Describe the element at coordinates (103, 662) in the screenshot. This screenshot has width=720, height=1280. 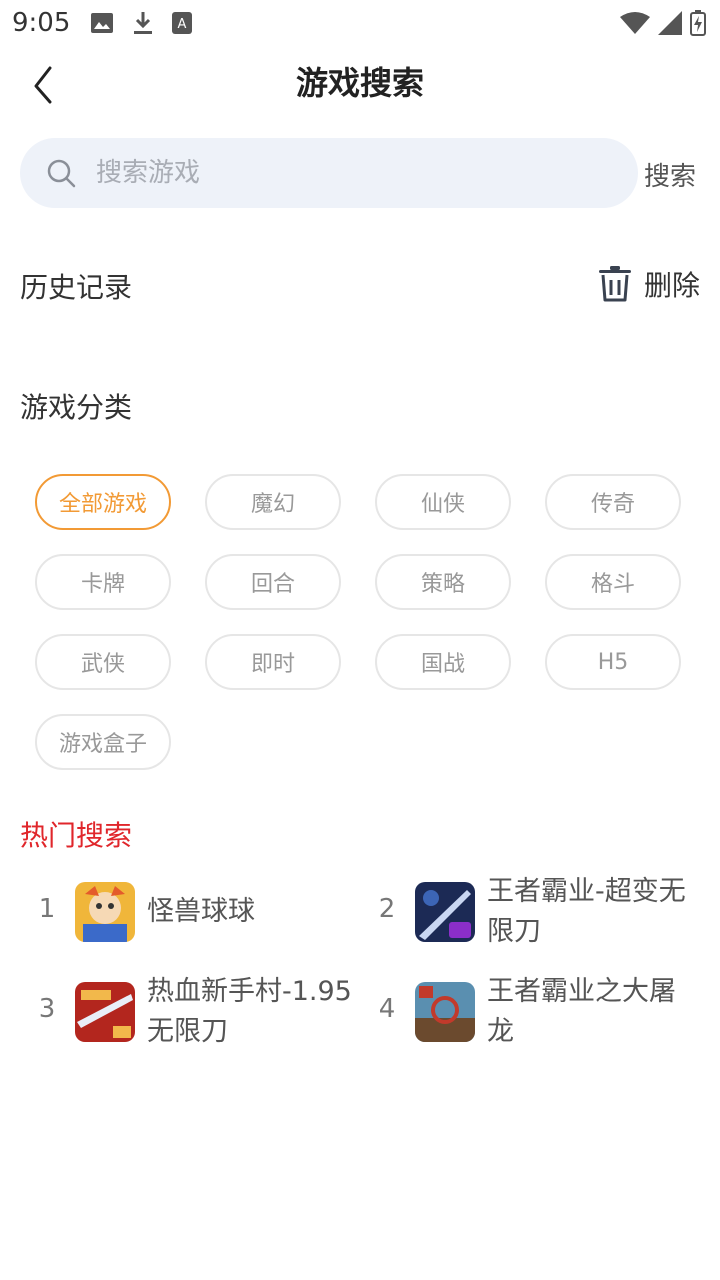
I see `chip-wuxia: 武侠` at that location.